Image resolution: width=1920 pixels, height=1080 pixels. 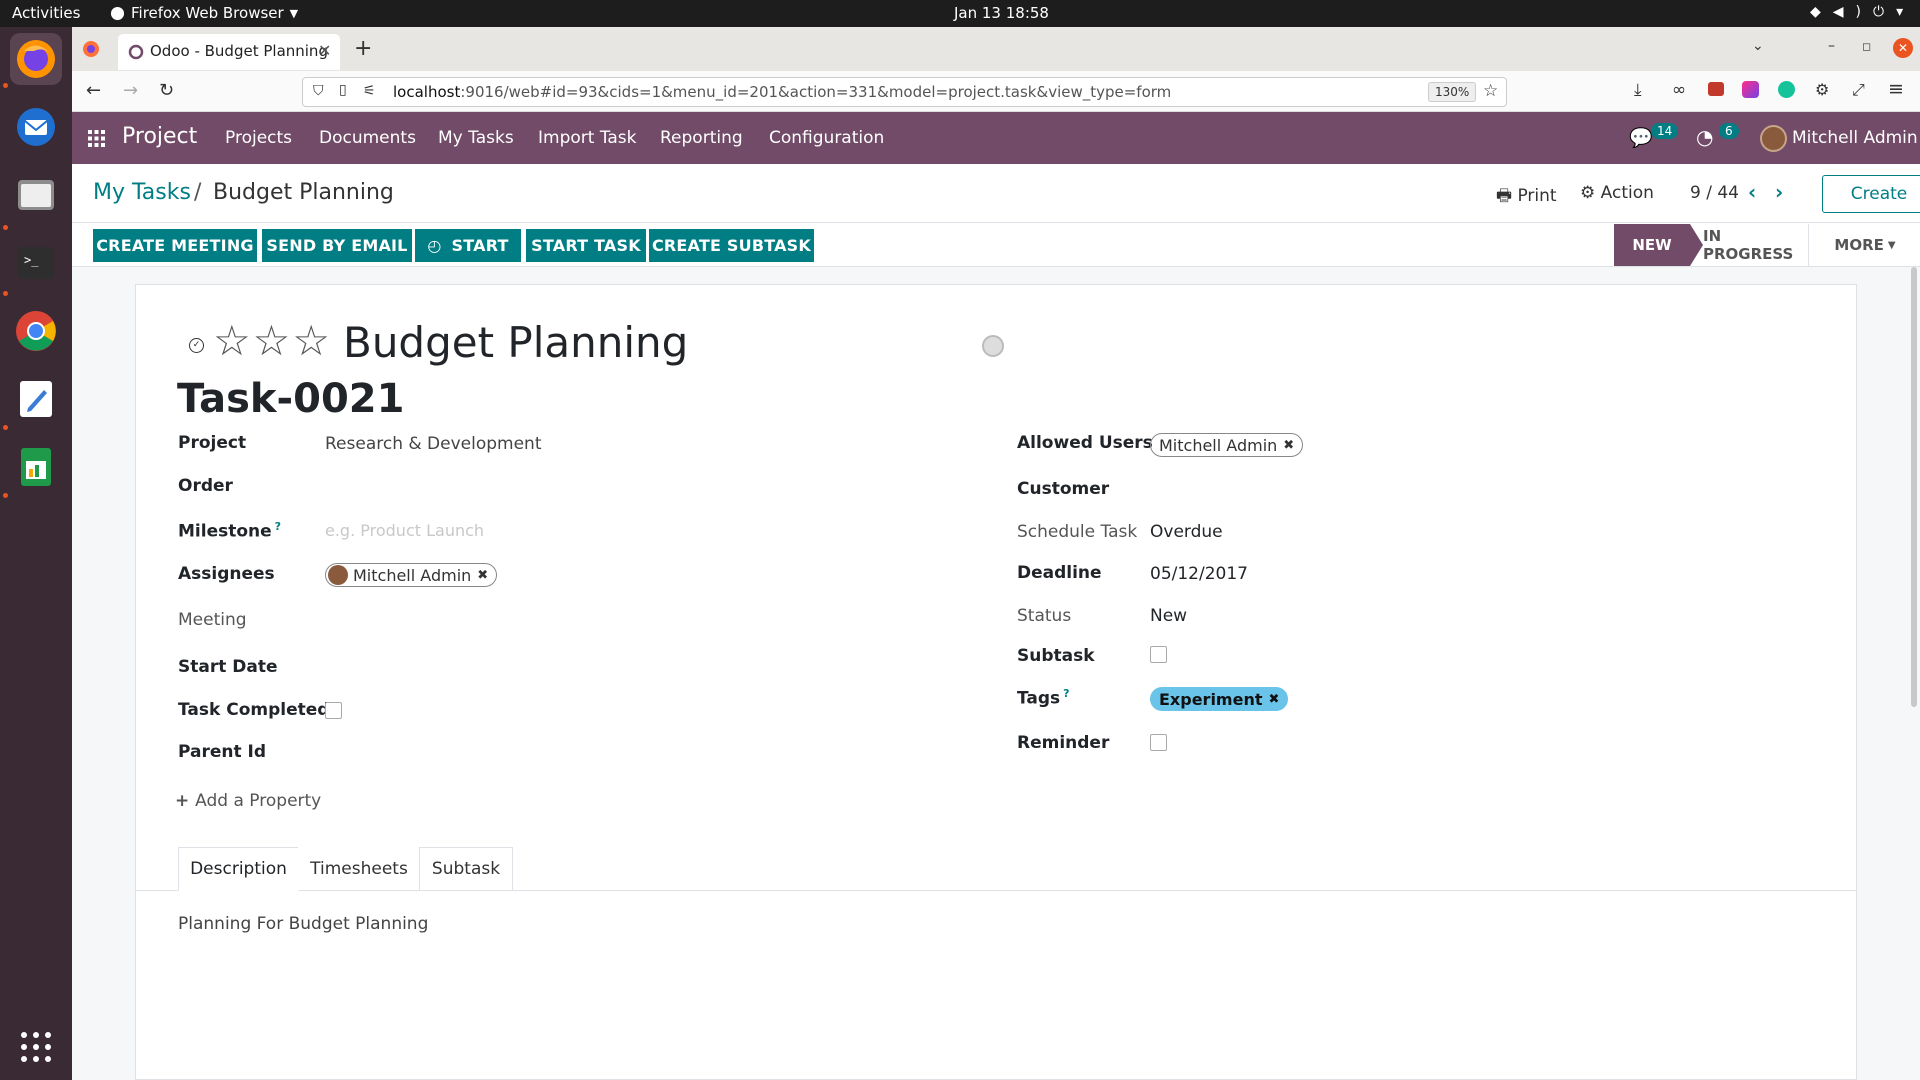 What do you see at coordinates (92, 50) in the screenshot?
I see `firefox-view-icon` at bounding box center [92, 50].